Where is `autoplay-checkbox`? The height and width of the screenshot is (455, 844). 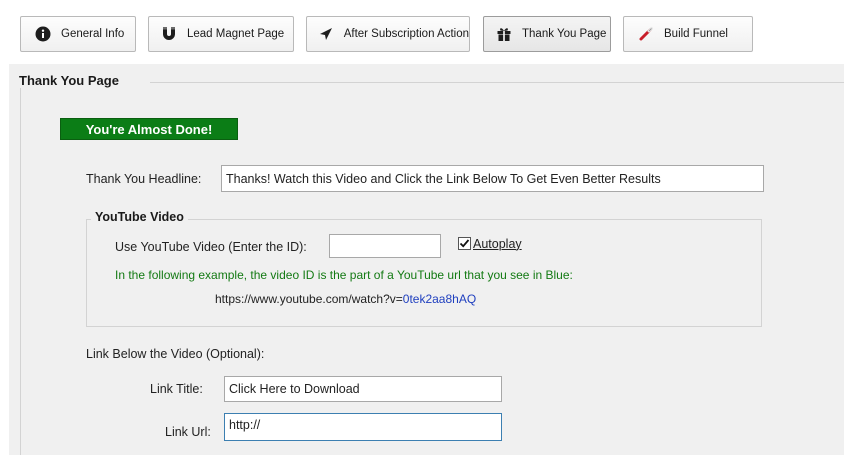 autoplay-checkbox is located at coordinates (464, 243).